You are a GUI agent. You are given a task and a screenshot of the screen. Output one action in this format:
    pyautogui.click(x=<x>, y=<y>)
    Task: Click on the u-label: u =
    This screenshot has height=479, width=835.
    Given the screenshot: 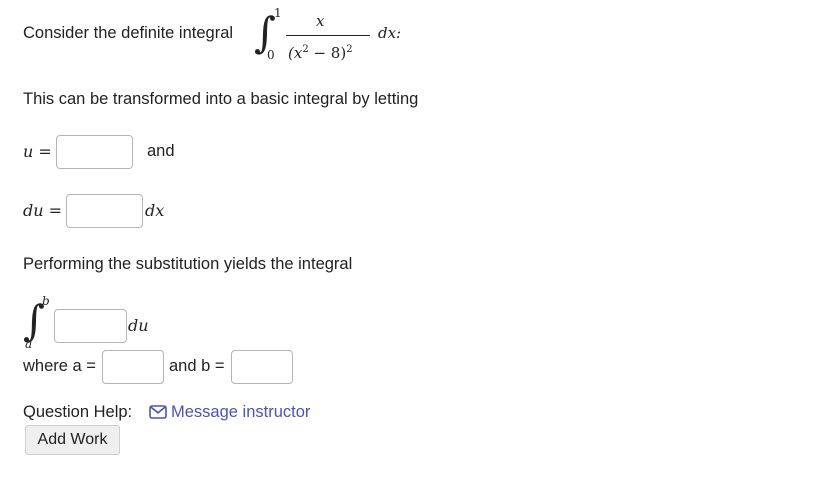 What is the action you would take?
    pyautogui.click(x=37, y=151)
    